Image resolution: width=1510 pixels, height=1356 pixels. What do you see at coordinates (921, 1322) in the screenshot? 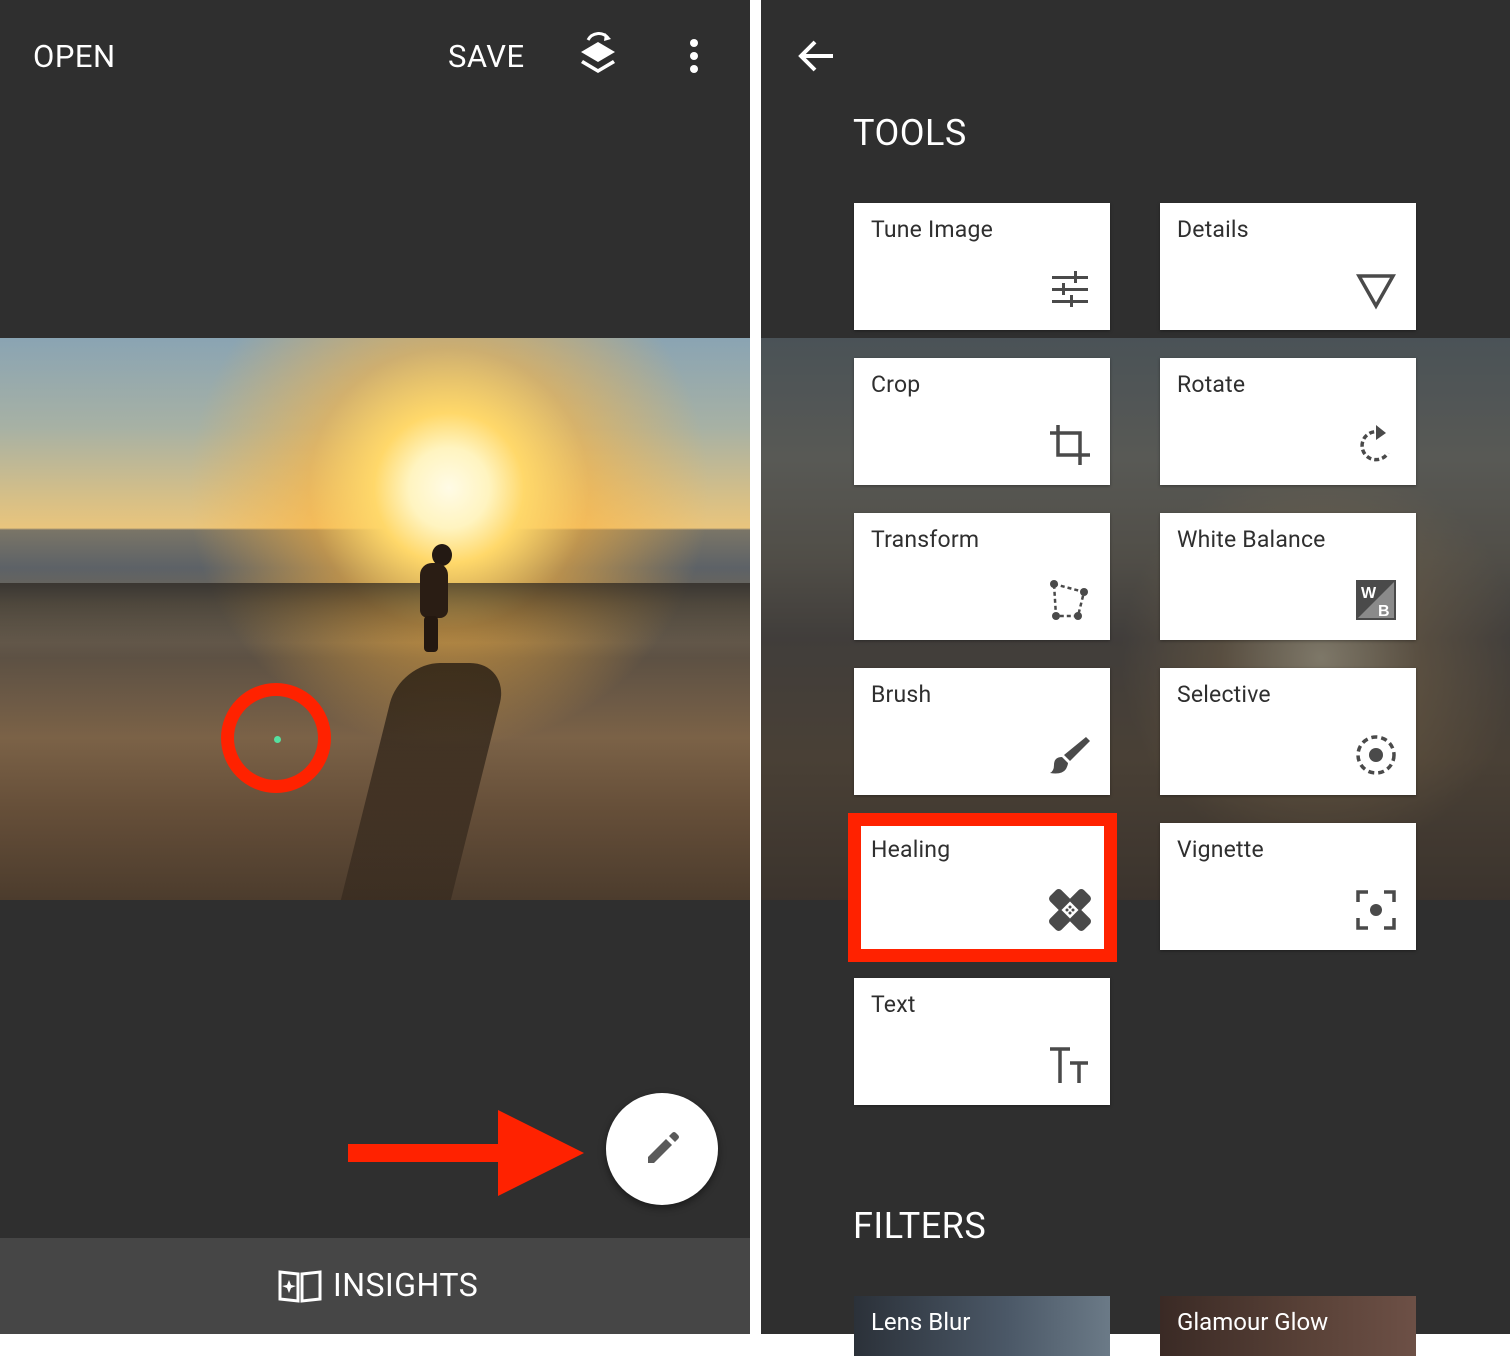
I see `filter-label: Lens Blur` at bounding box center [921, 1322].